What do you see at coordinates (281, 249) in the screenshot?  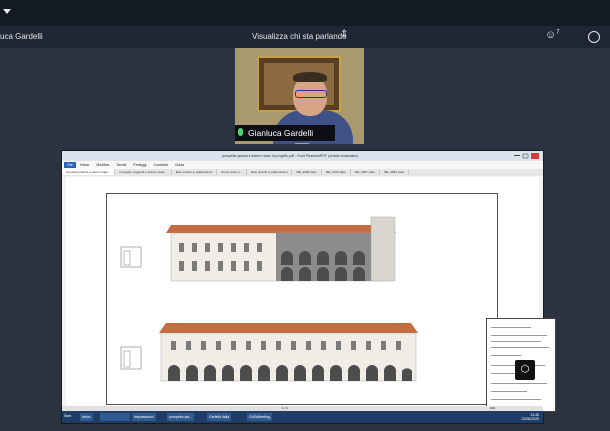 I see `elevation-upper` at bounding box center [281, 249].